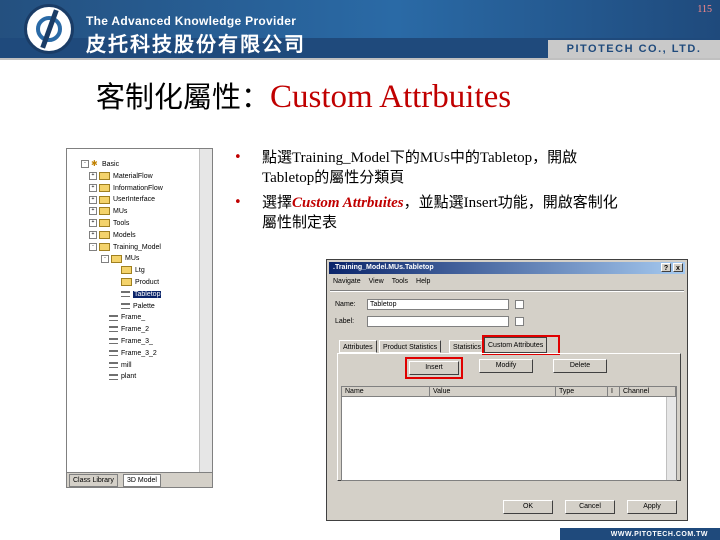  I want to click on name-field: Tabletop, so click(438, 304).